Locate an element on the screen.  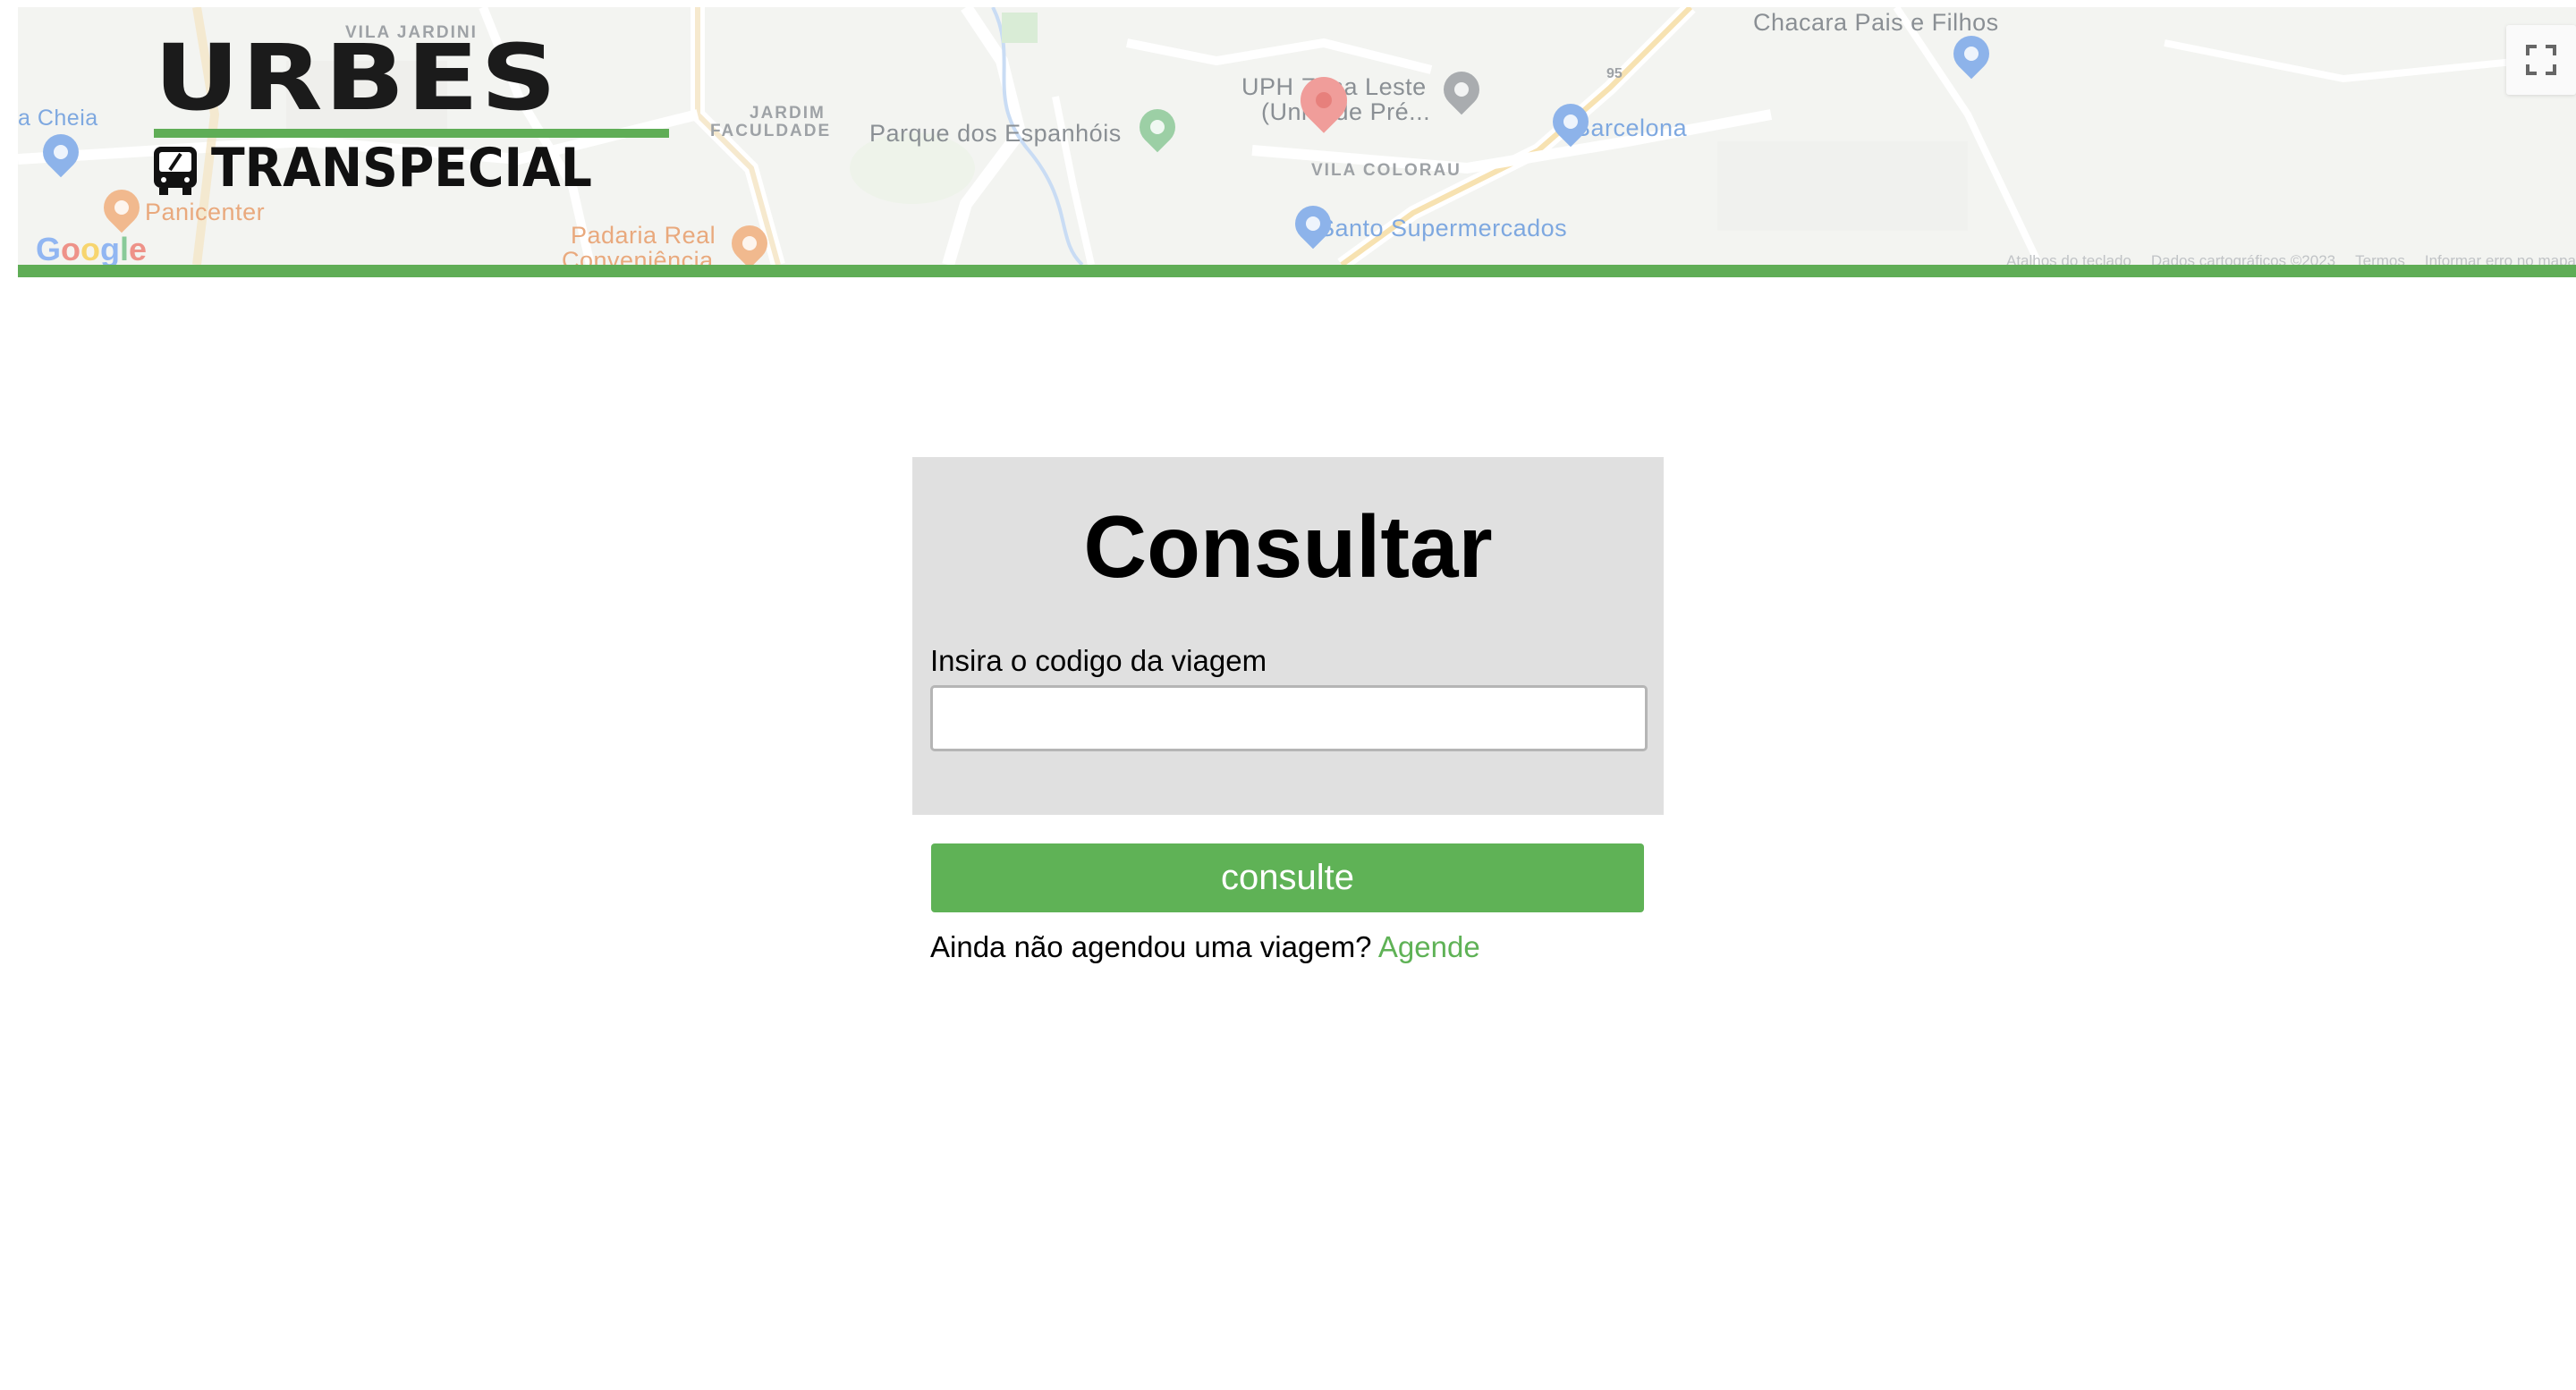
schedule-prompt: Ainda não agendou uma viagem? Agende is located at coordinates (1205, 947).